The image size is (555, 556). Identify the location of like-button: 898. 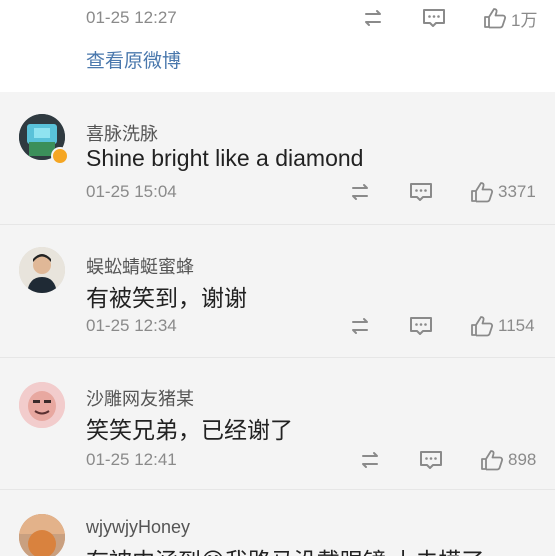
(508, 460).